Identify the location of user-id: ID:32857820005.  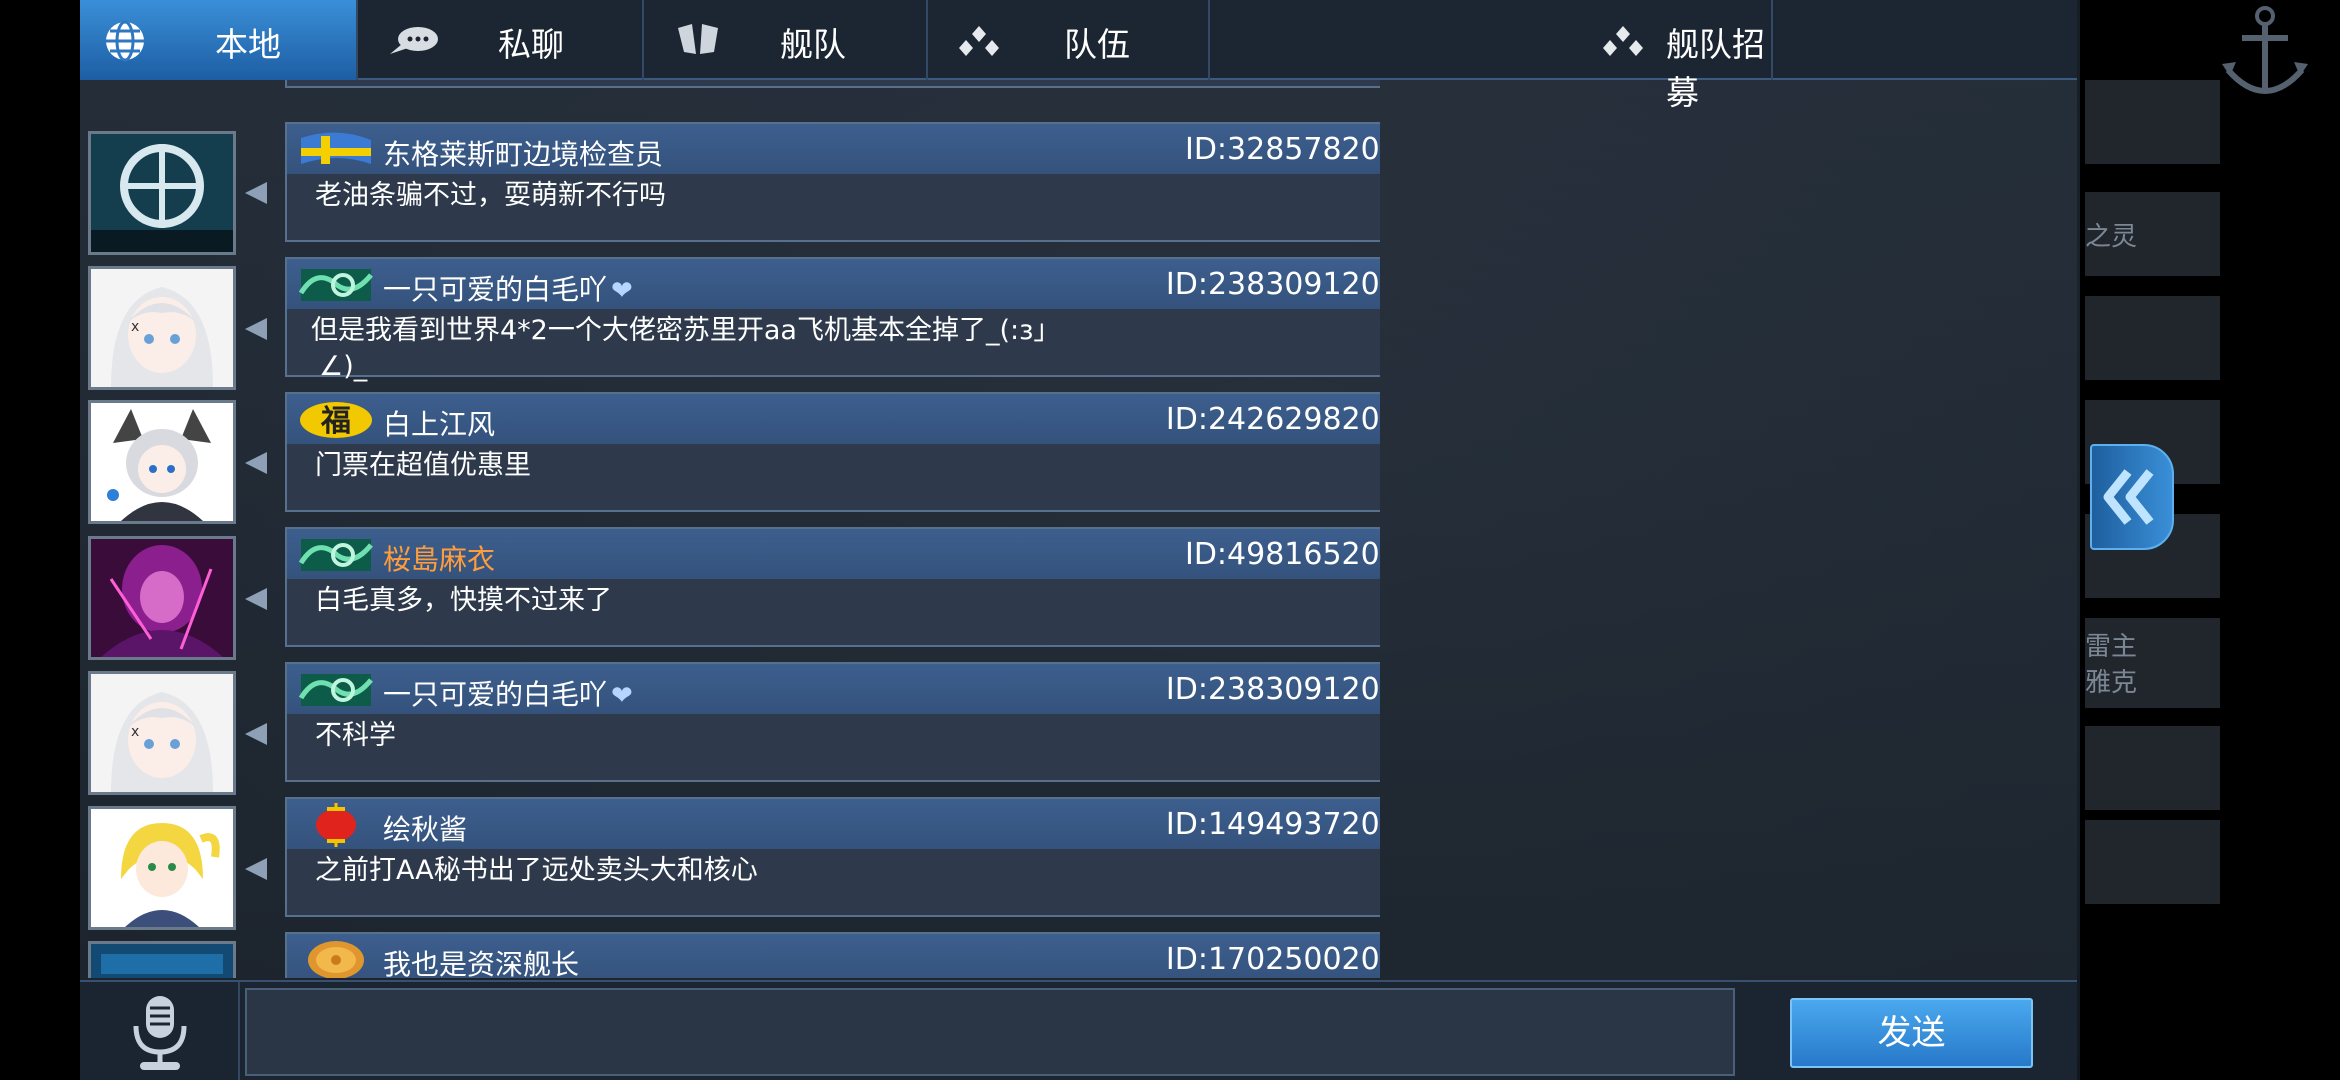
(1282, 149).